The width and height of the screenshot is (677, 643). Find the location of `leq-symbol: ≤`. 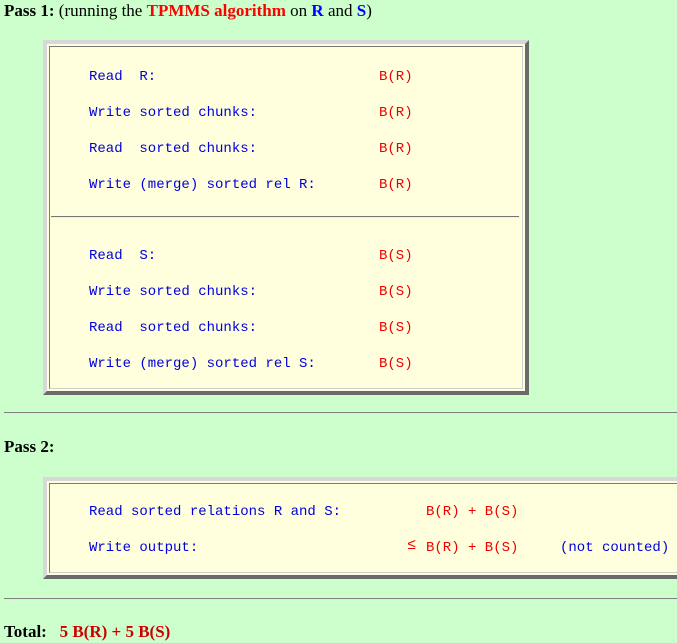

leq-symbol: ≤ is located at coordinates (412, 545).